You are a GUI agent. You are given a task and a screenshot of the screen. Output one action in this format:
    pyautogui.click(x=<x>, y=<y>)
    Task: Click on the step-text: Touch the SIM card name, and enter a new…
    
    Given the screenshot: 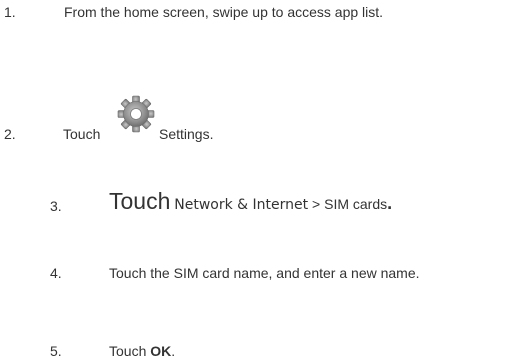 What is the action you would take?
    pyautogui.click(x=264, y=273)
    